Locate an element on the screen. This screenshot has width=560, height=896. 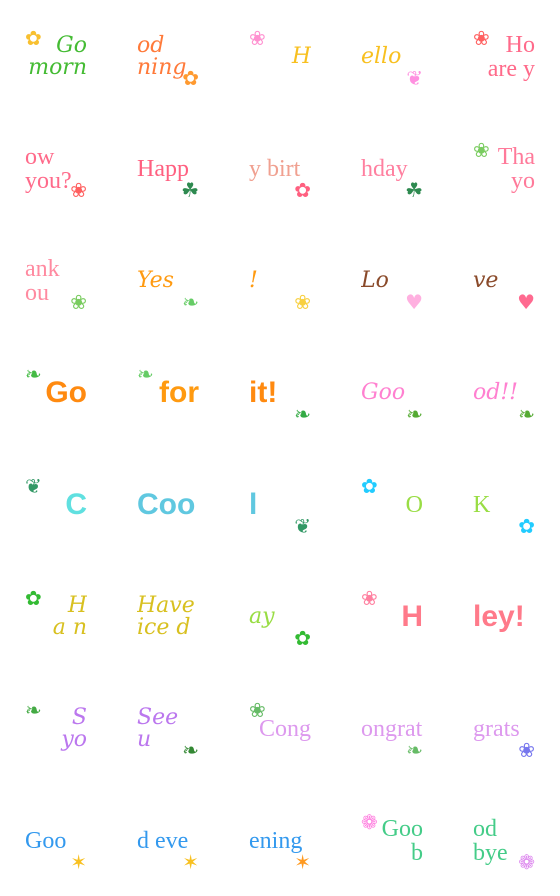
sticker-text: hday is located at coordinates (384, 169).